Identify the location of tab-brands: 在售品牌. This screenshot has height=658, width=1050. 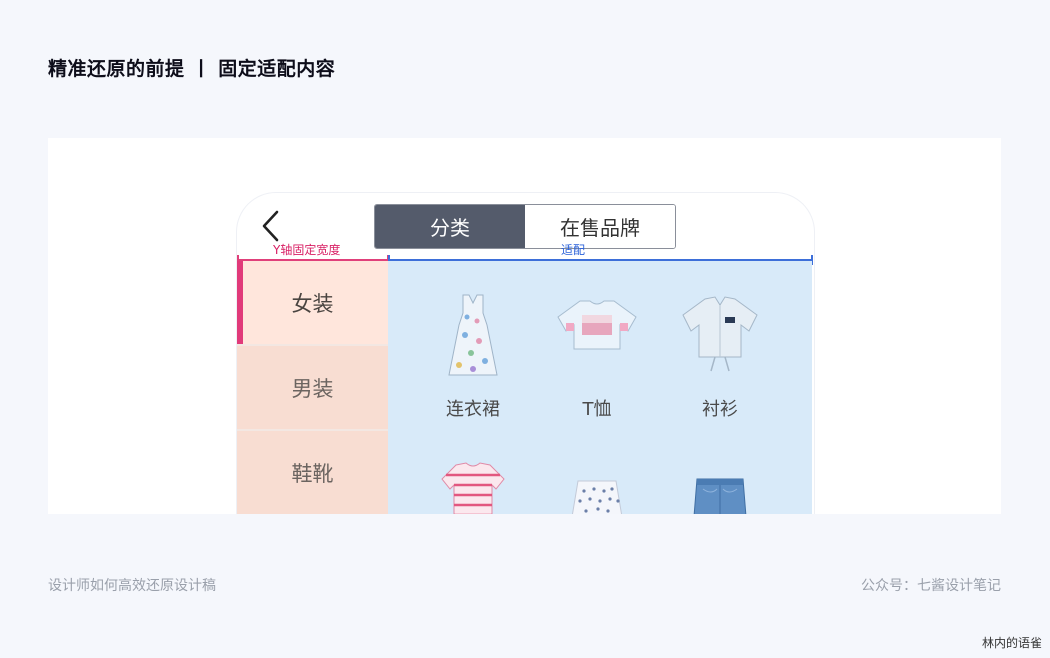
(600, 226).